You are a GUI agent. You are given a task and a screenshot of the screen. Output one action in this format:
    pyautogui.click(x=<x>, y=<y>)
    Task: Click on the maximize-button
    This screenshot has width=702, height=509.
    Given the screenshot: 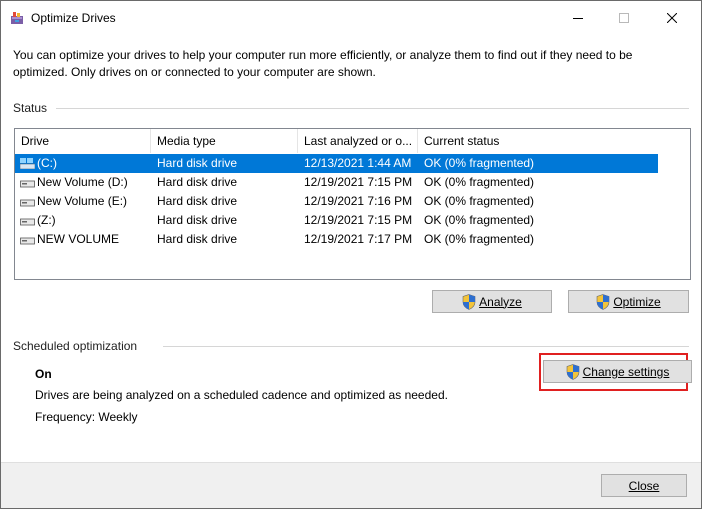 What is the action you would take?
    pyautogui.click(x=624, y=18)
    